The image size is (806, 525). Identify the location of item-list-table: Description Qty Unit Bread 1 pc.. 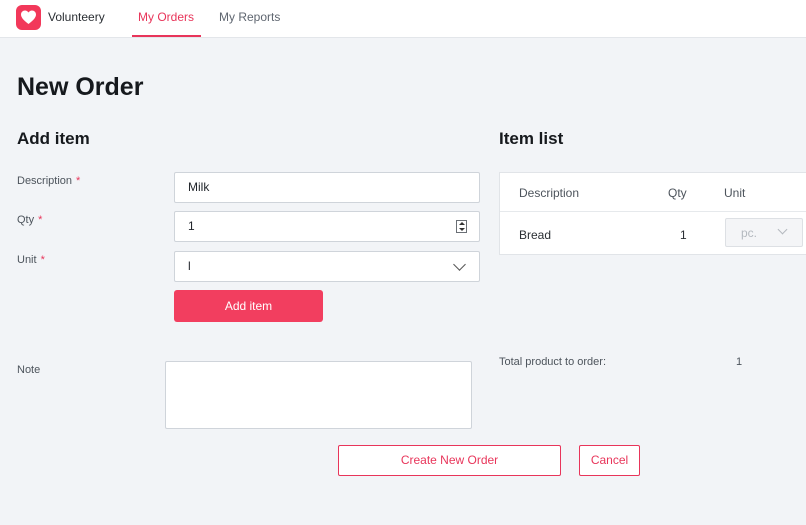
(652, 213).